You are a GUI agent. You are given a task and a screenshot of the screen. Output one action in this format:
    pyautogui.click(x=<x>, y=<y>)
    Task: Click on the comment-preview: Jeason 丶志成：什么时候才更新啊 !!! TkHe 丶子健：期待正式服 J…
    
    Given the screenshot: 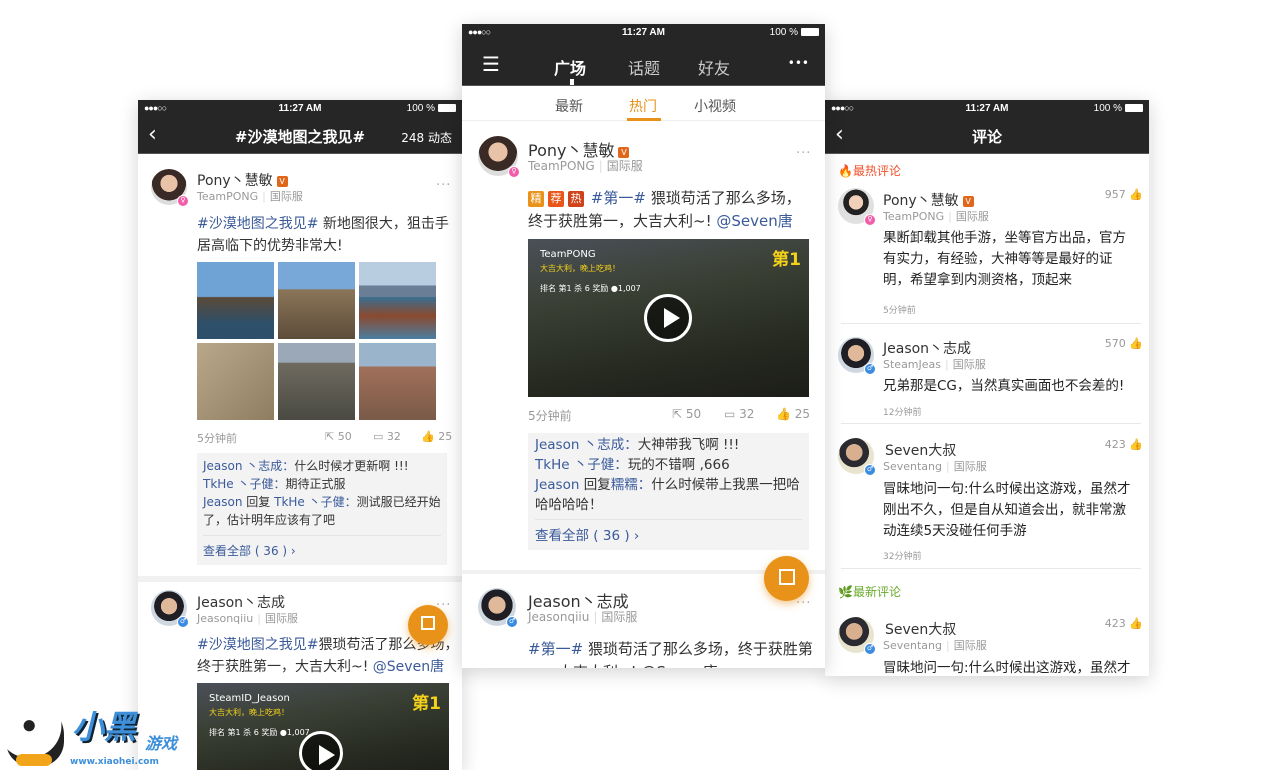 What is the action you would take?
    pyautogui.click(x=322, y=509)
    